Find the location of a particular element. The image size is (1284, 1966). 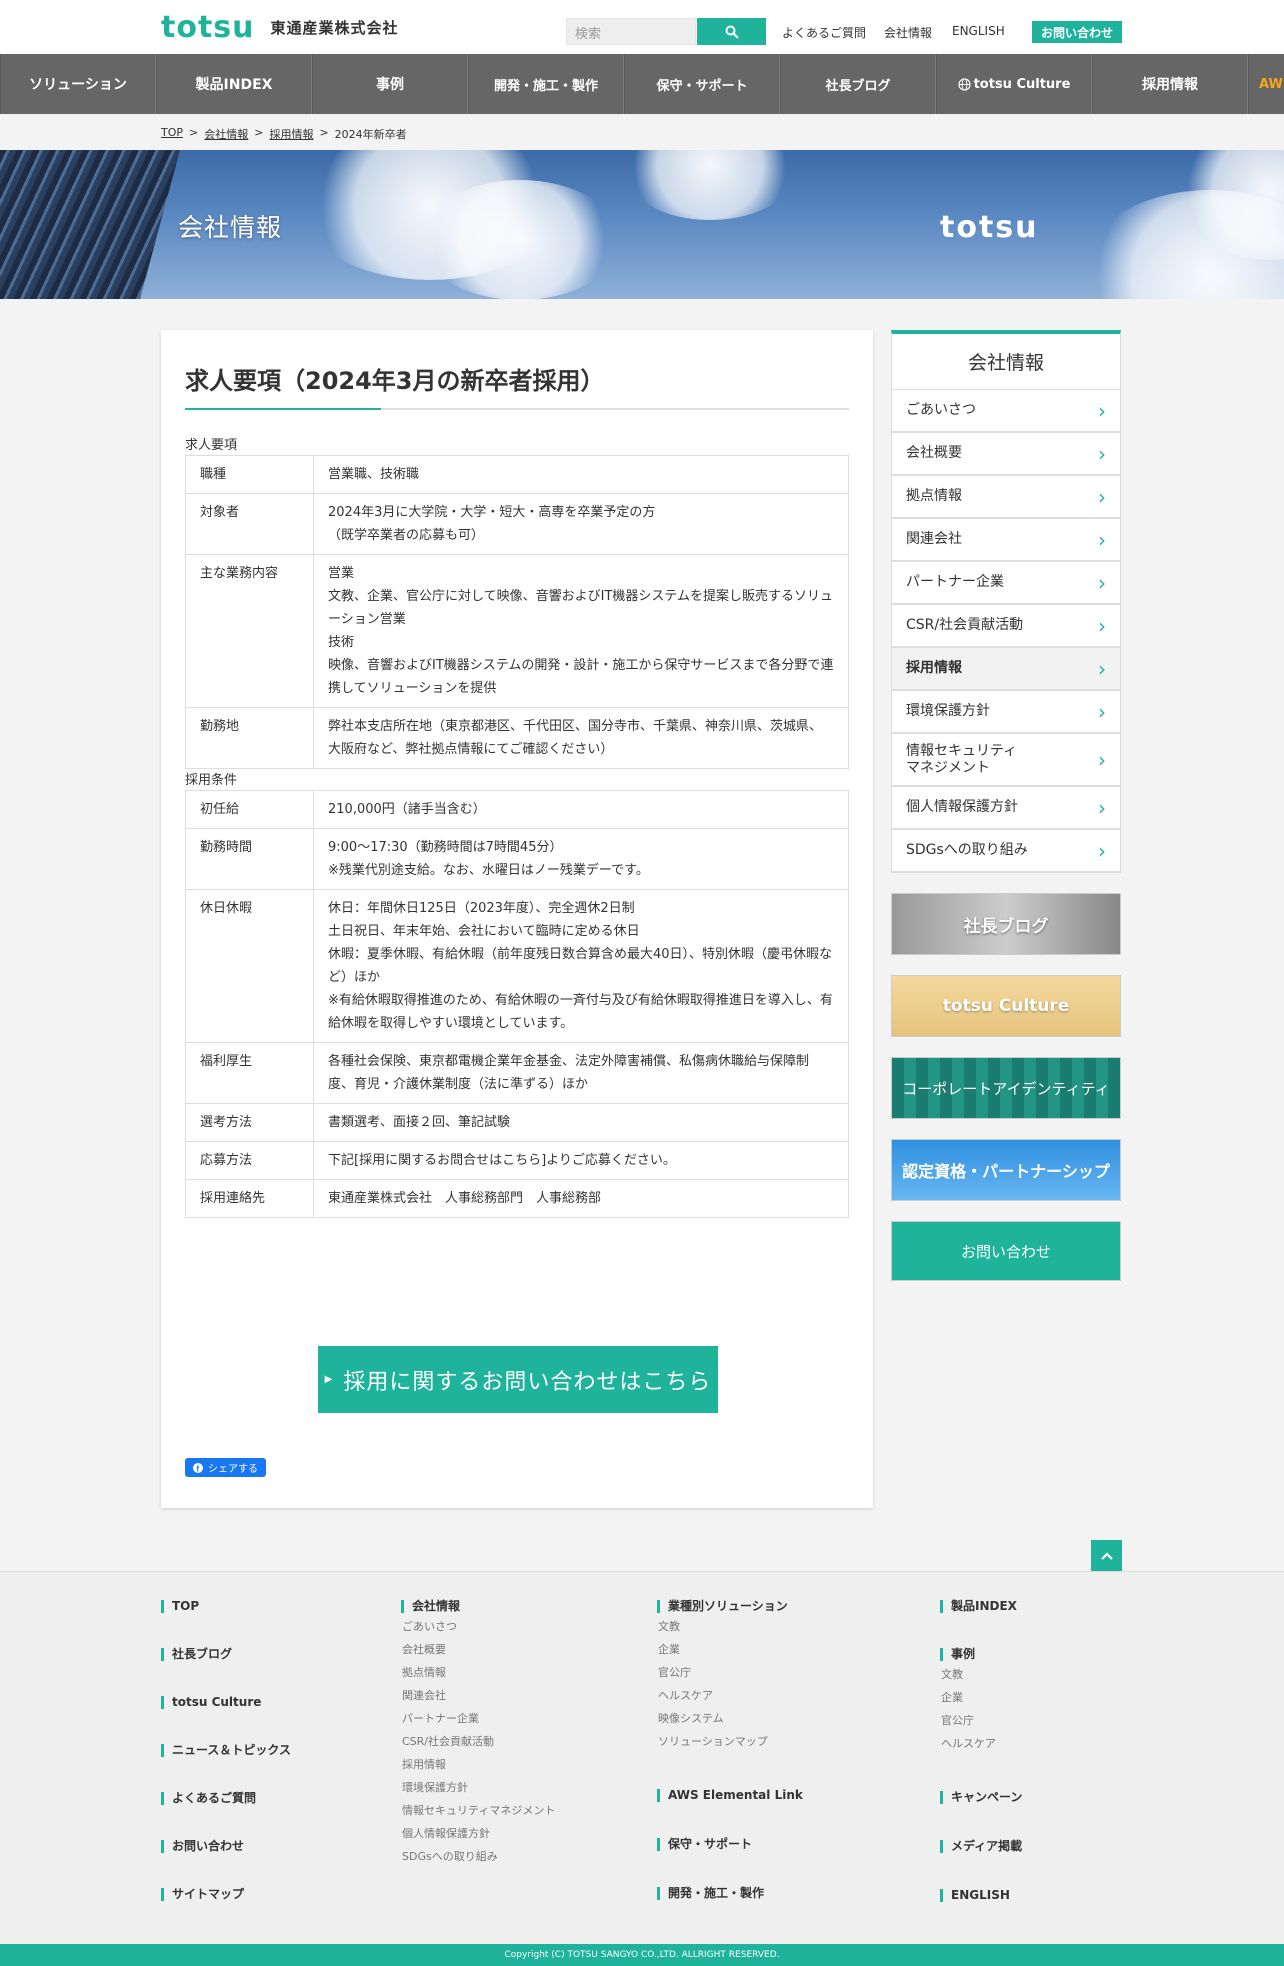

row-label: 職種 is located at coordinates (249, 474).